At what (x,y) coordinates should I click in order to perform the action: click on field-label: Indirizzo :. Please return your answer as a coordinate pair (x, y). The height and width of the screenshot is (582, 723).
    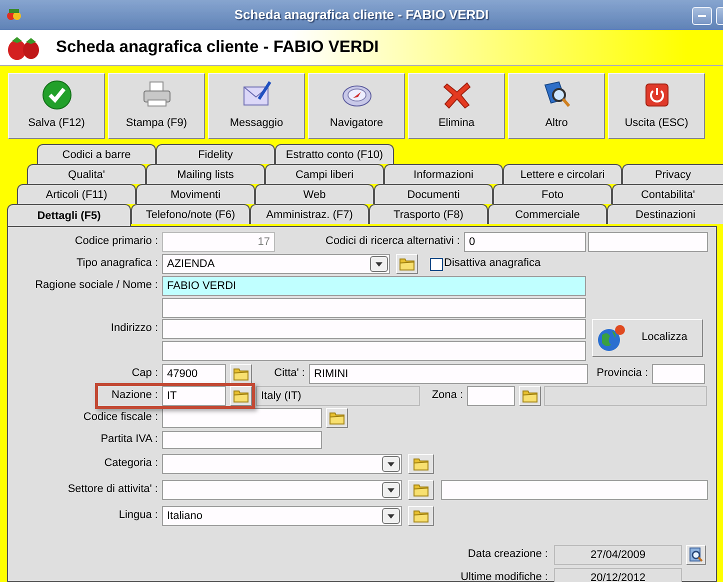
    Looking at the image, I should click on (134, 329).